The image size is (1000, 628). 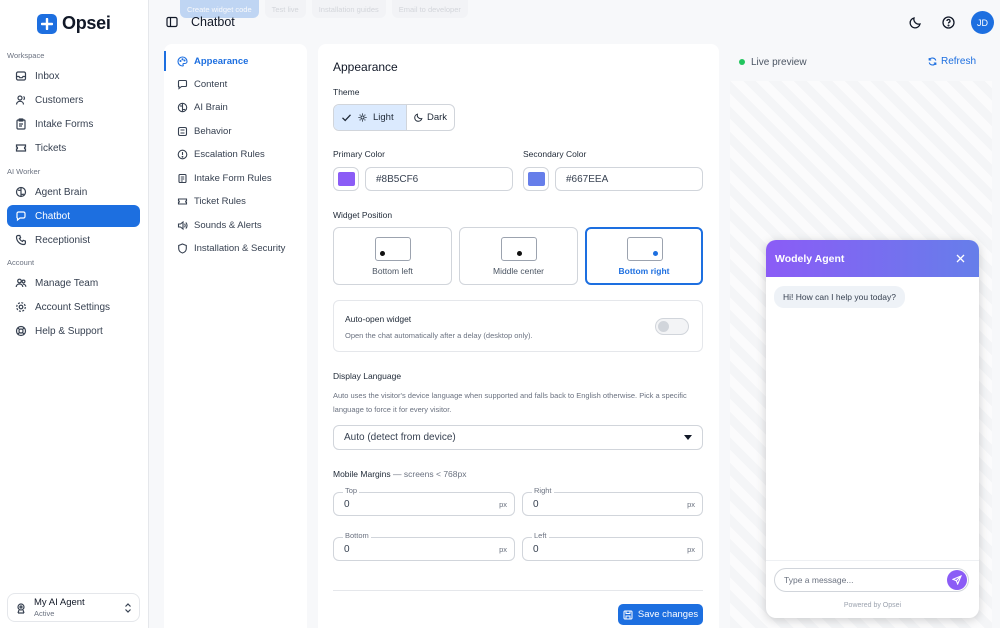 What do you see at coordinates (21, 124) in the screenshot?
I see `clipboard-icon` at bounding box center [21, 124].